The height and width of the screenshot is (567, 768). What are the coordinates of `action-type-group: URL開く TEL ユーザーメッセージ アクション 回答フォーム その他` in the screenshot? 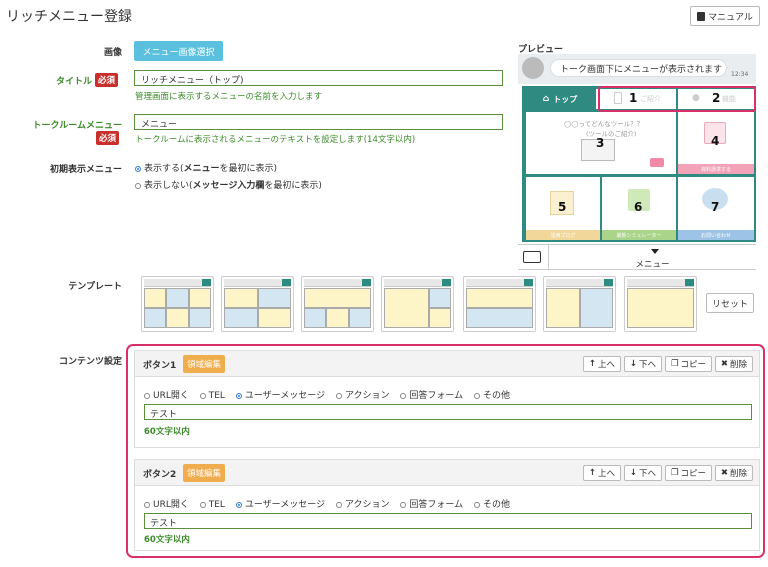 It's located at (331, 503).